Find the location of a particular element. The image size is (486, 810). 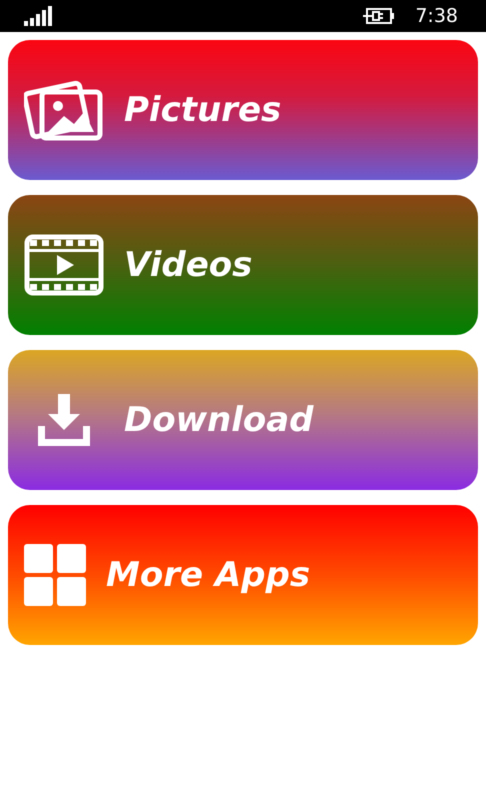

film-play-icon is located at coordinates (64, 265).